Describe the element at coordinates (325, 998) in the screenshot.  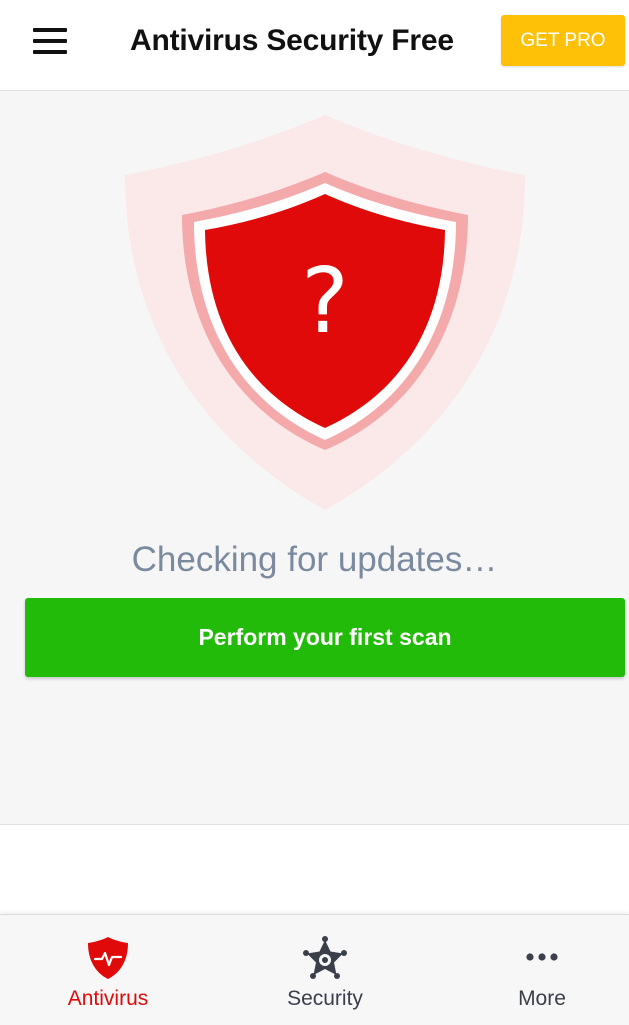
I see `nav-label-security: Security` at that location.